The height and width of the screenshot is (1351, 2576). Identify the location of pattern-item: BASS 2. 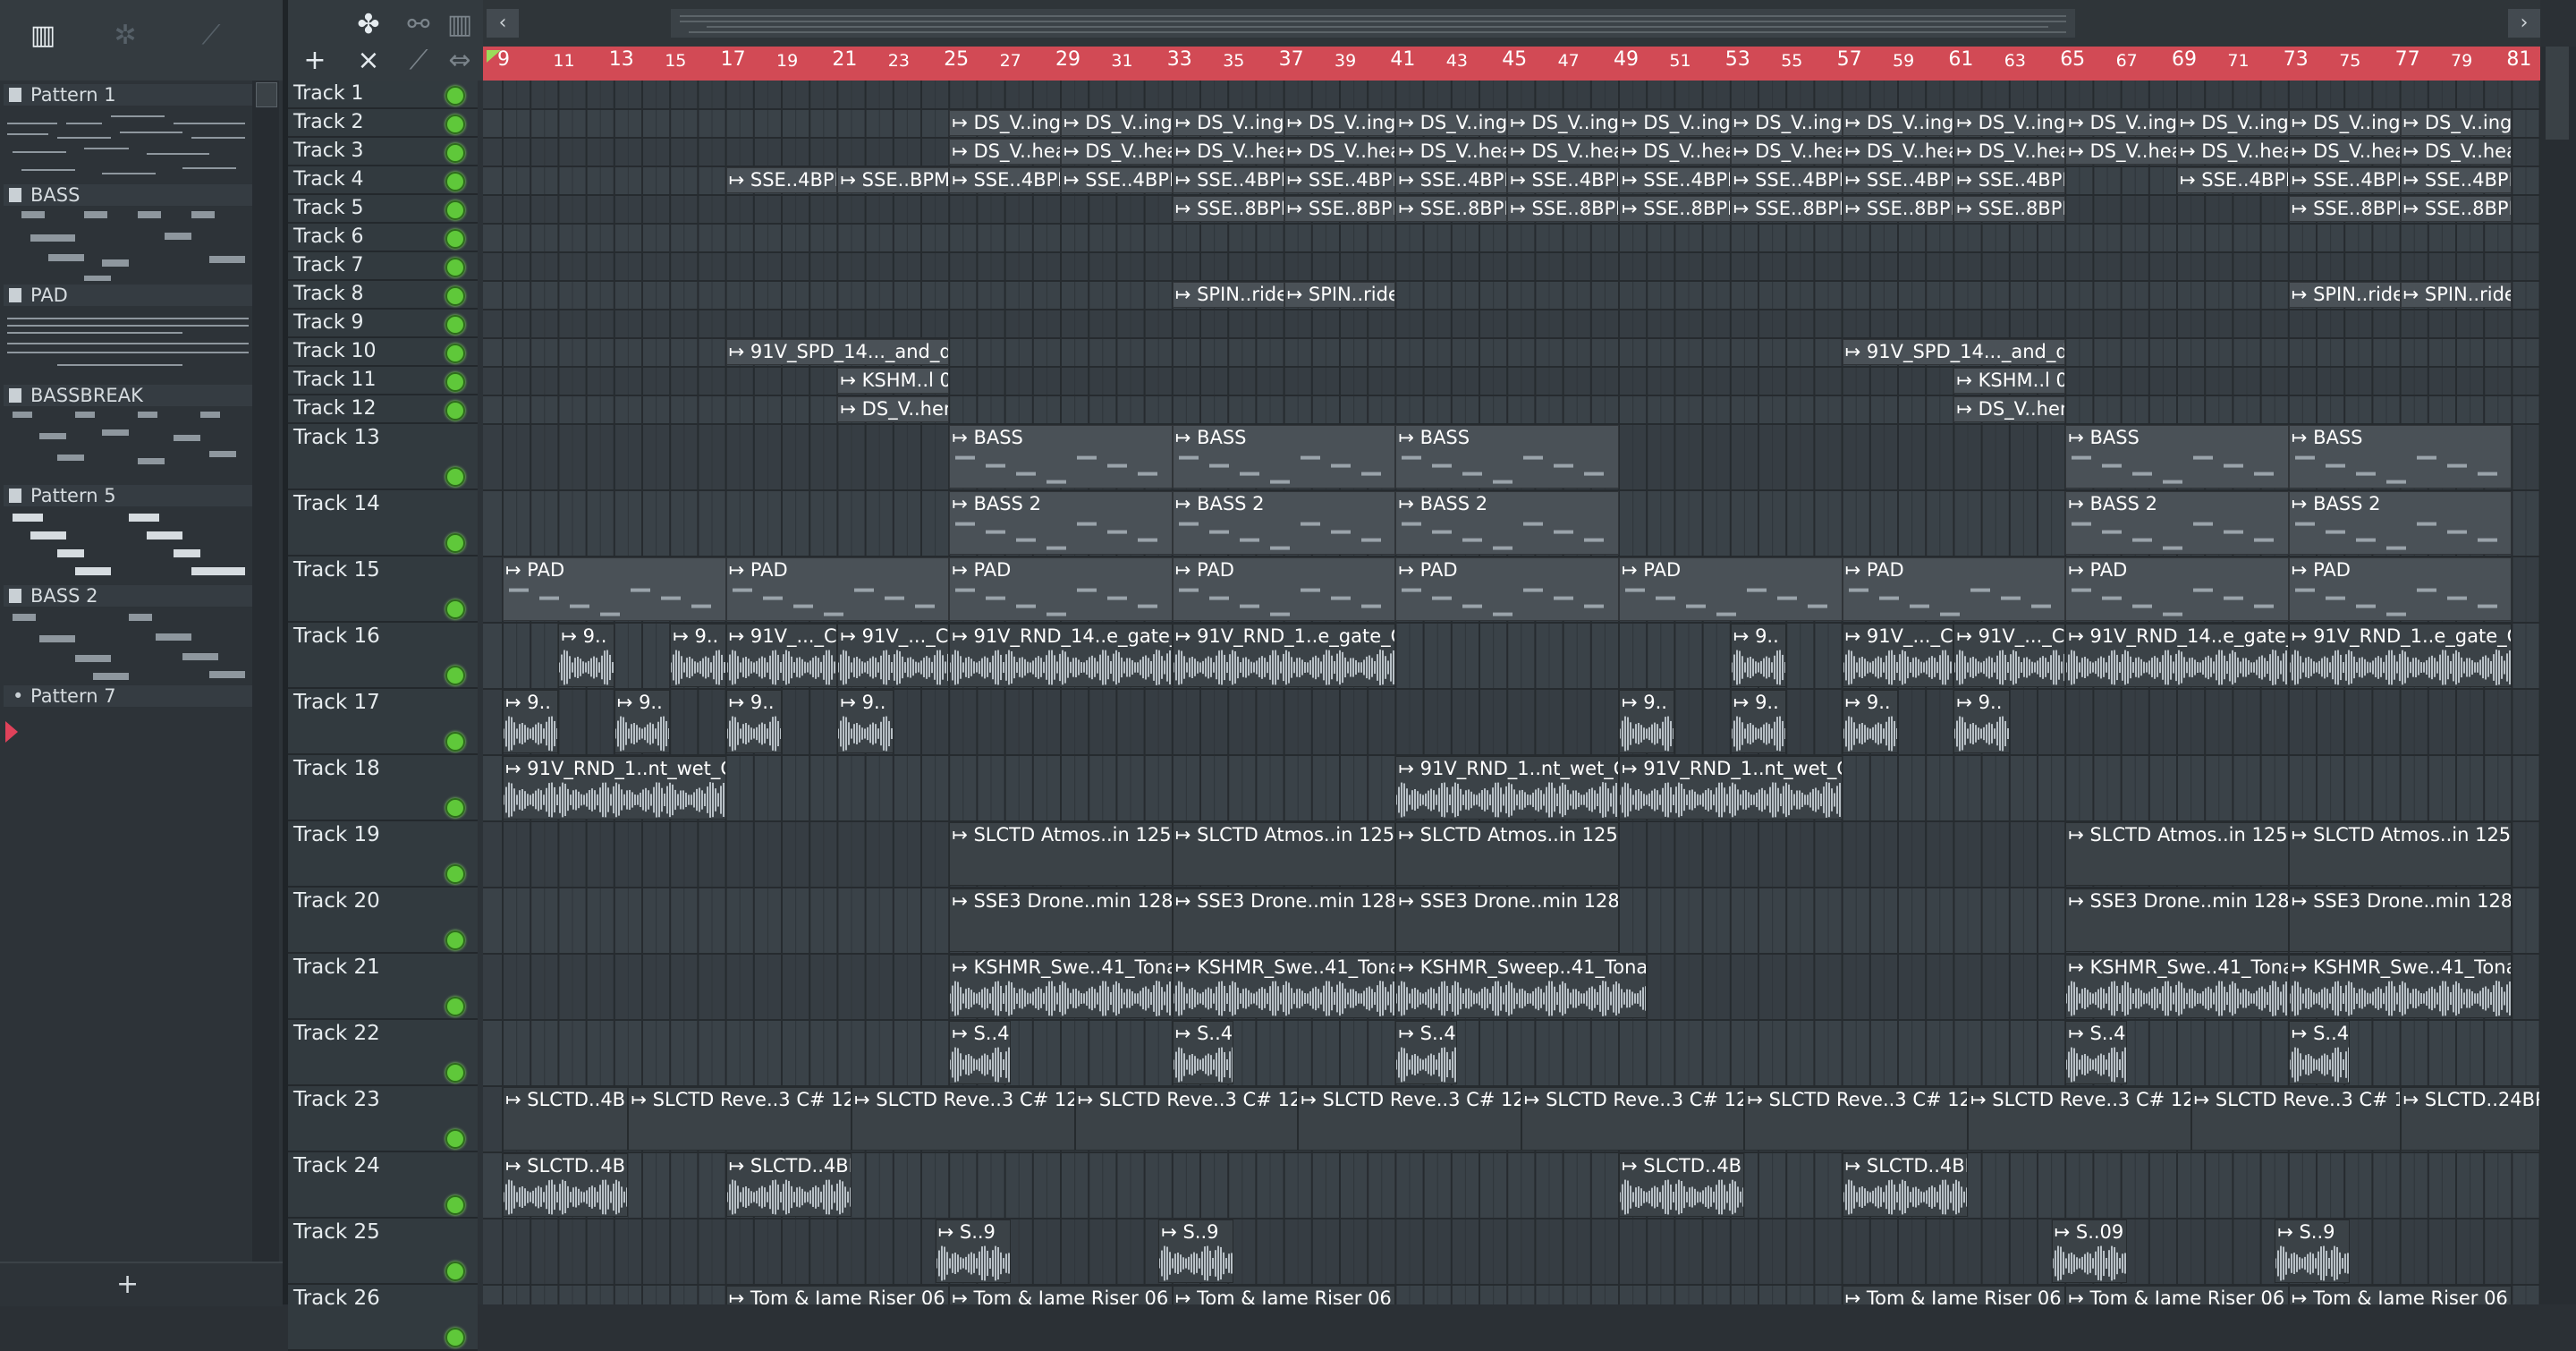
(128, 635).